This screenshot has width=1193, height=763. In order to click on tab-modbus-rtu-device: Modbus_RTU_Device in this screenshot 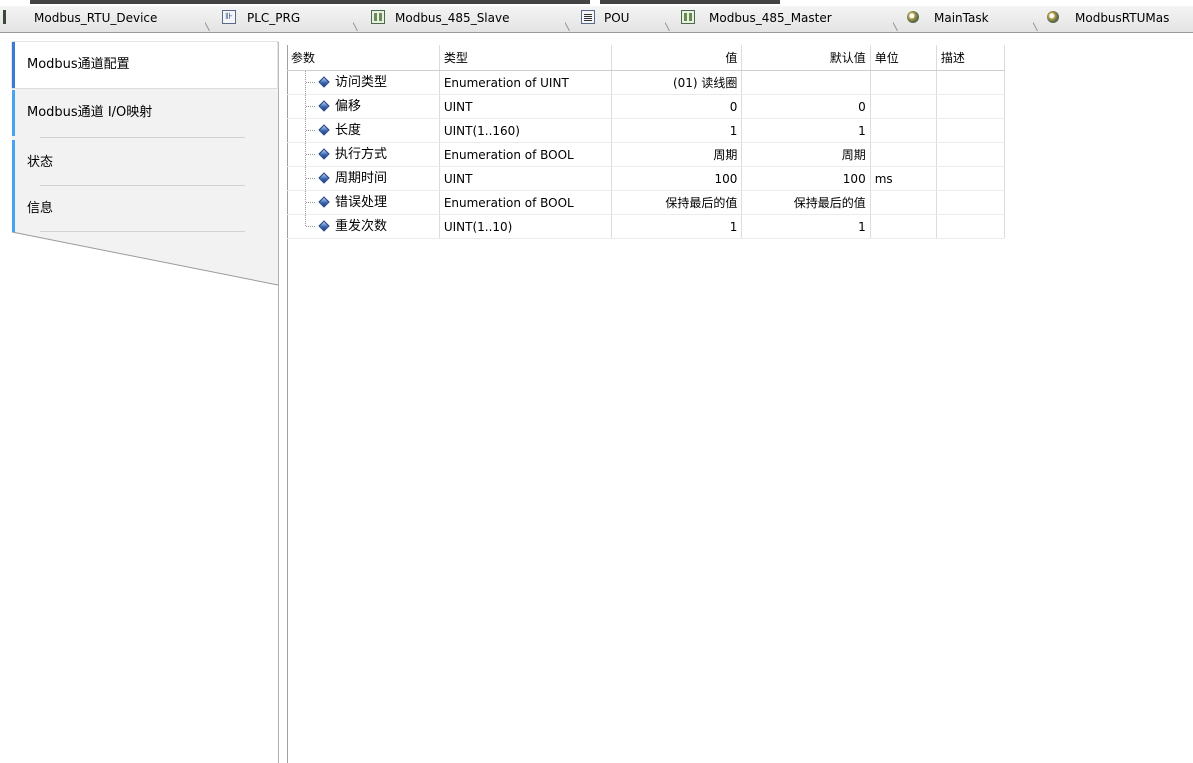, I will do `click(102, 18)`.